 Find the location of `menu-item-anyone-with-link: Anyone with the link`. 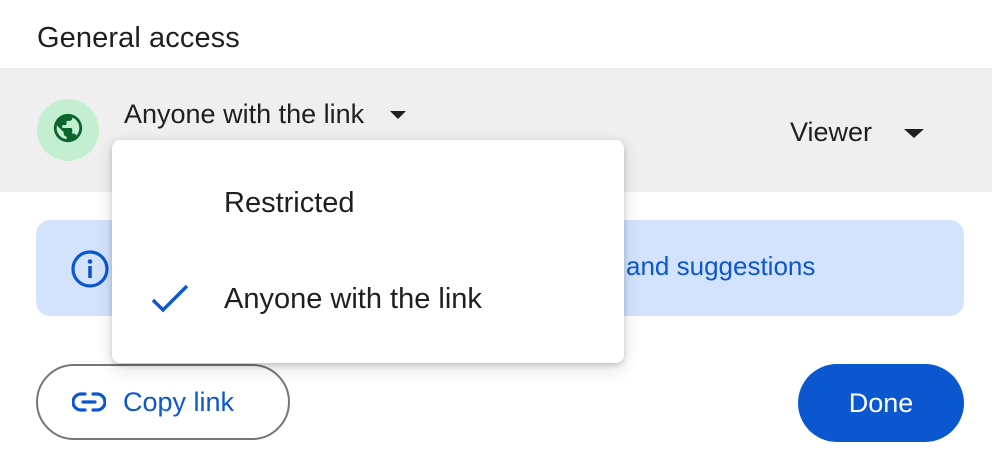

menu-item-anyone-with-link: Anyone with the link is located at coordinates (368, 299).